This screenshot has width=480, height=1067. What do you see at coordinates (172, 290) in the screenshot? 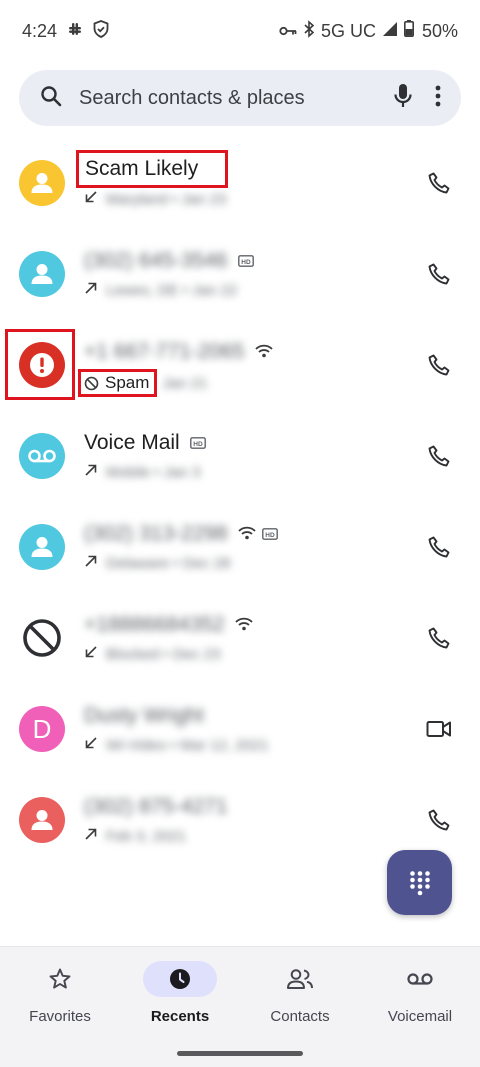
I see `call-detail: Lewes, DE • Jan 22` at bounding box center [172, 290].